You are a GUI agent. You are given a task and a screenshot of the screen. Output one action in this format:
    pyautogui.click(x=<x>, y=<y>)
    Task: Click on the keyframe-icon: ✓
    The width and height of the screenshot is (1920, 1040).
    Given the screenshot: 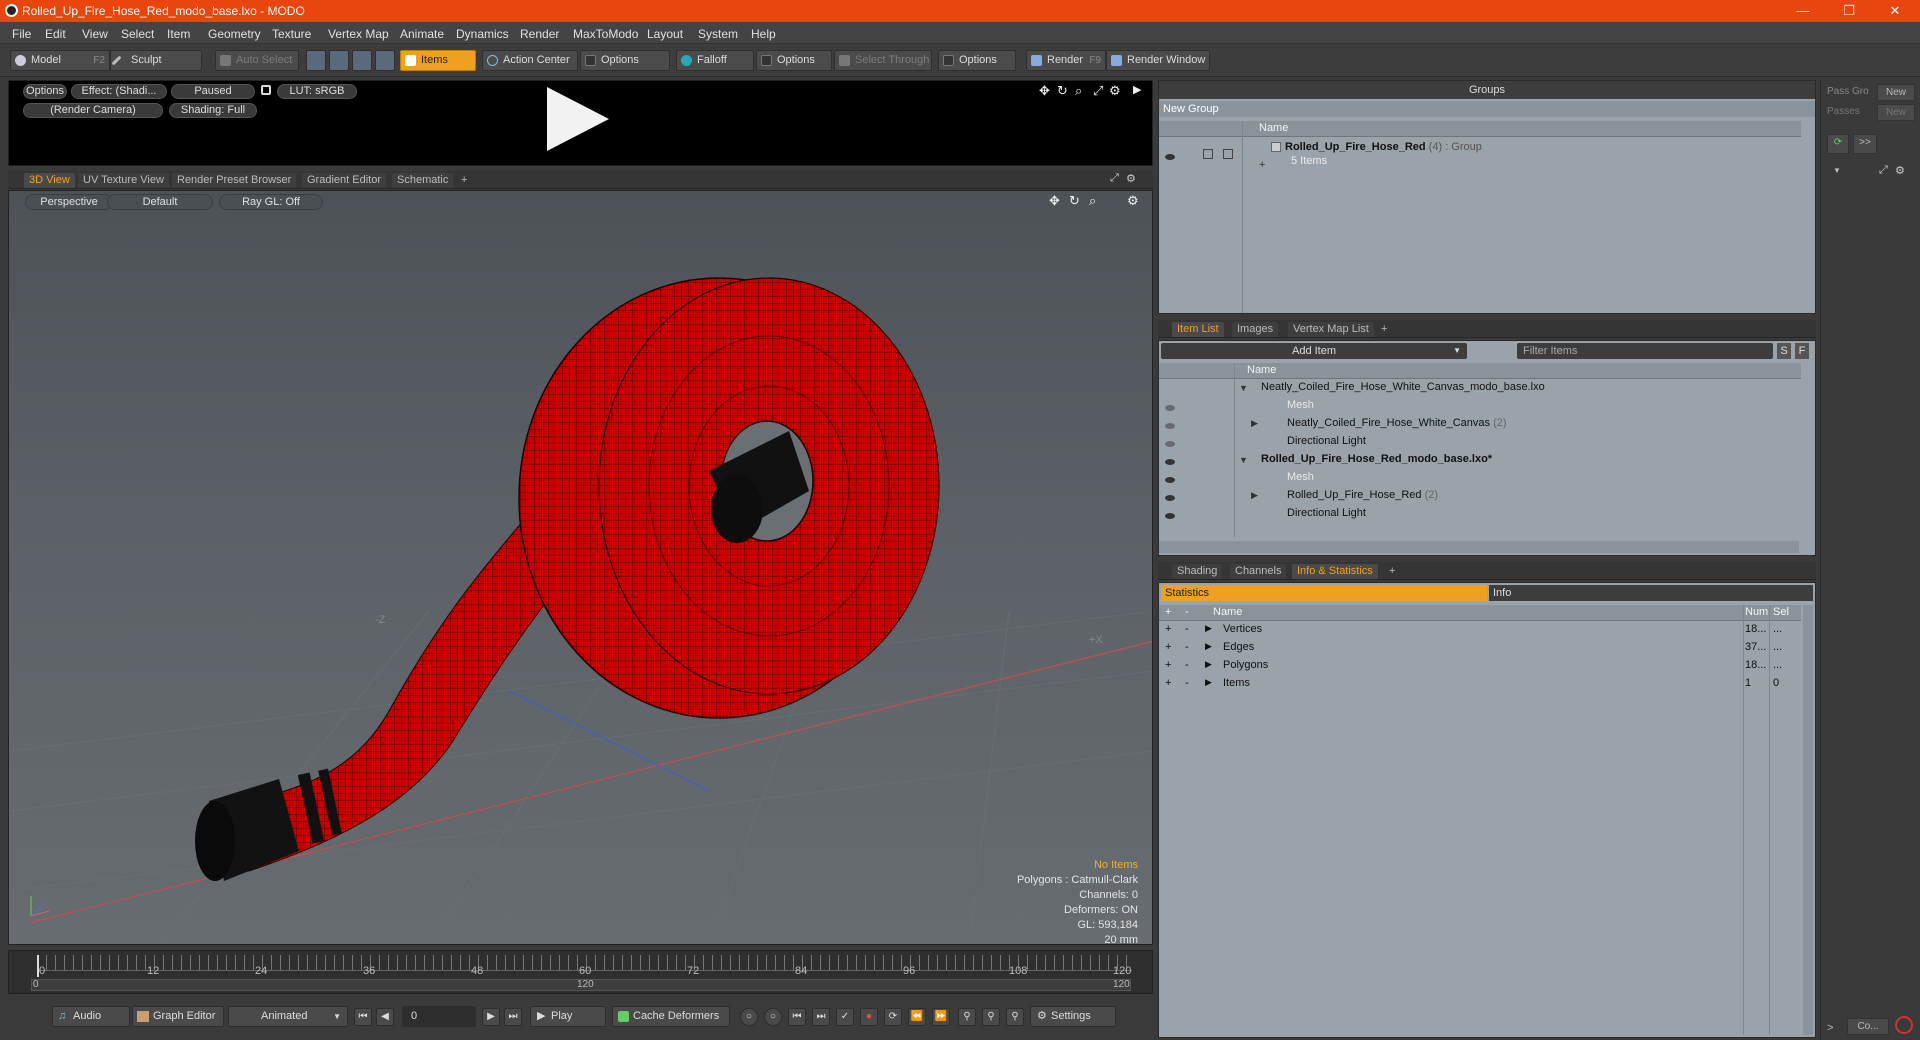 What is the action you would take?
    pyautogui.click(x=845, y=1017)
    